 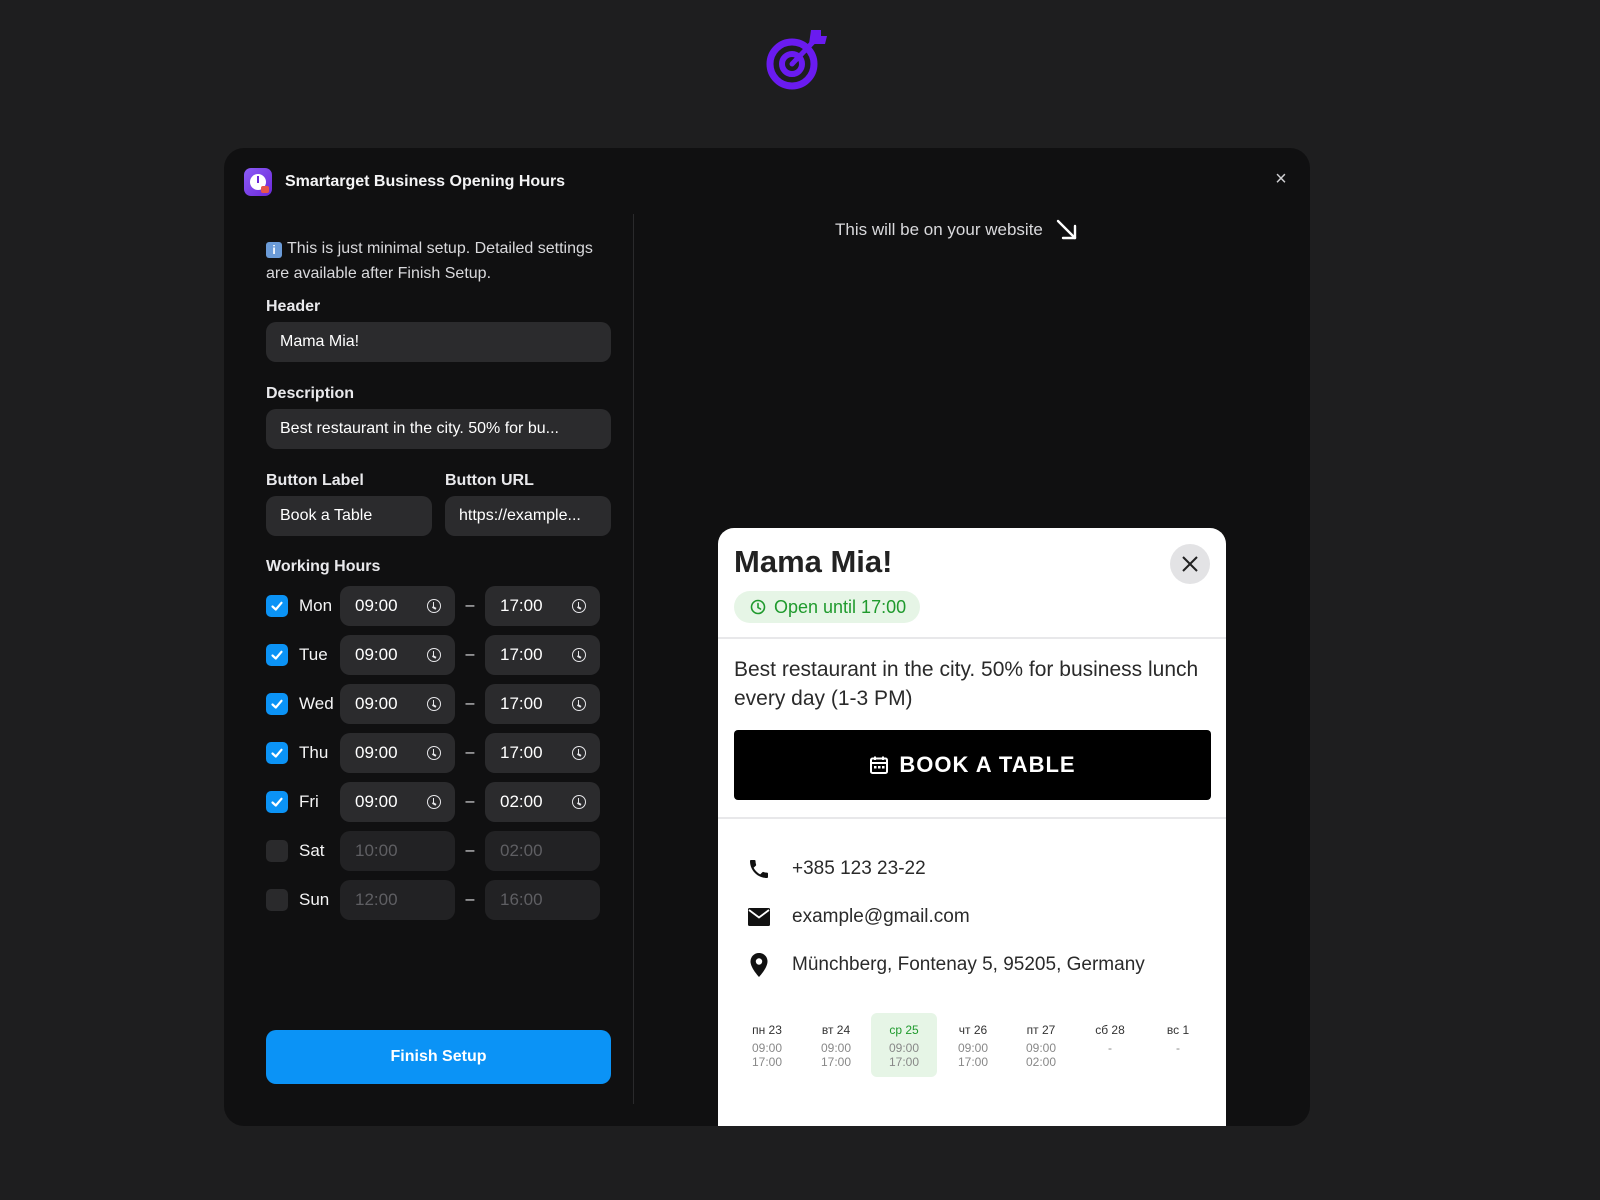 What do you see at coordinates (438, 342) in the screenshot?
I see `header-input: Mama Mia!` at bounding box center [438, 342].